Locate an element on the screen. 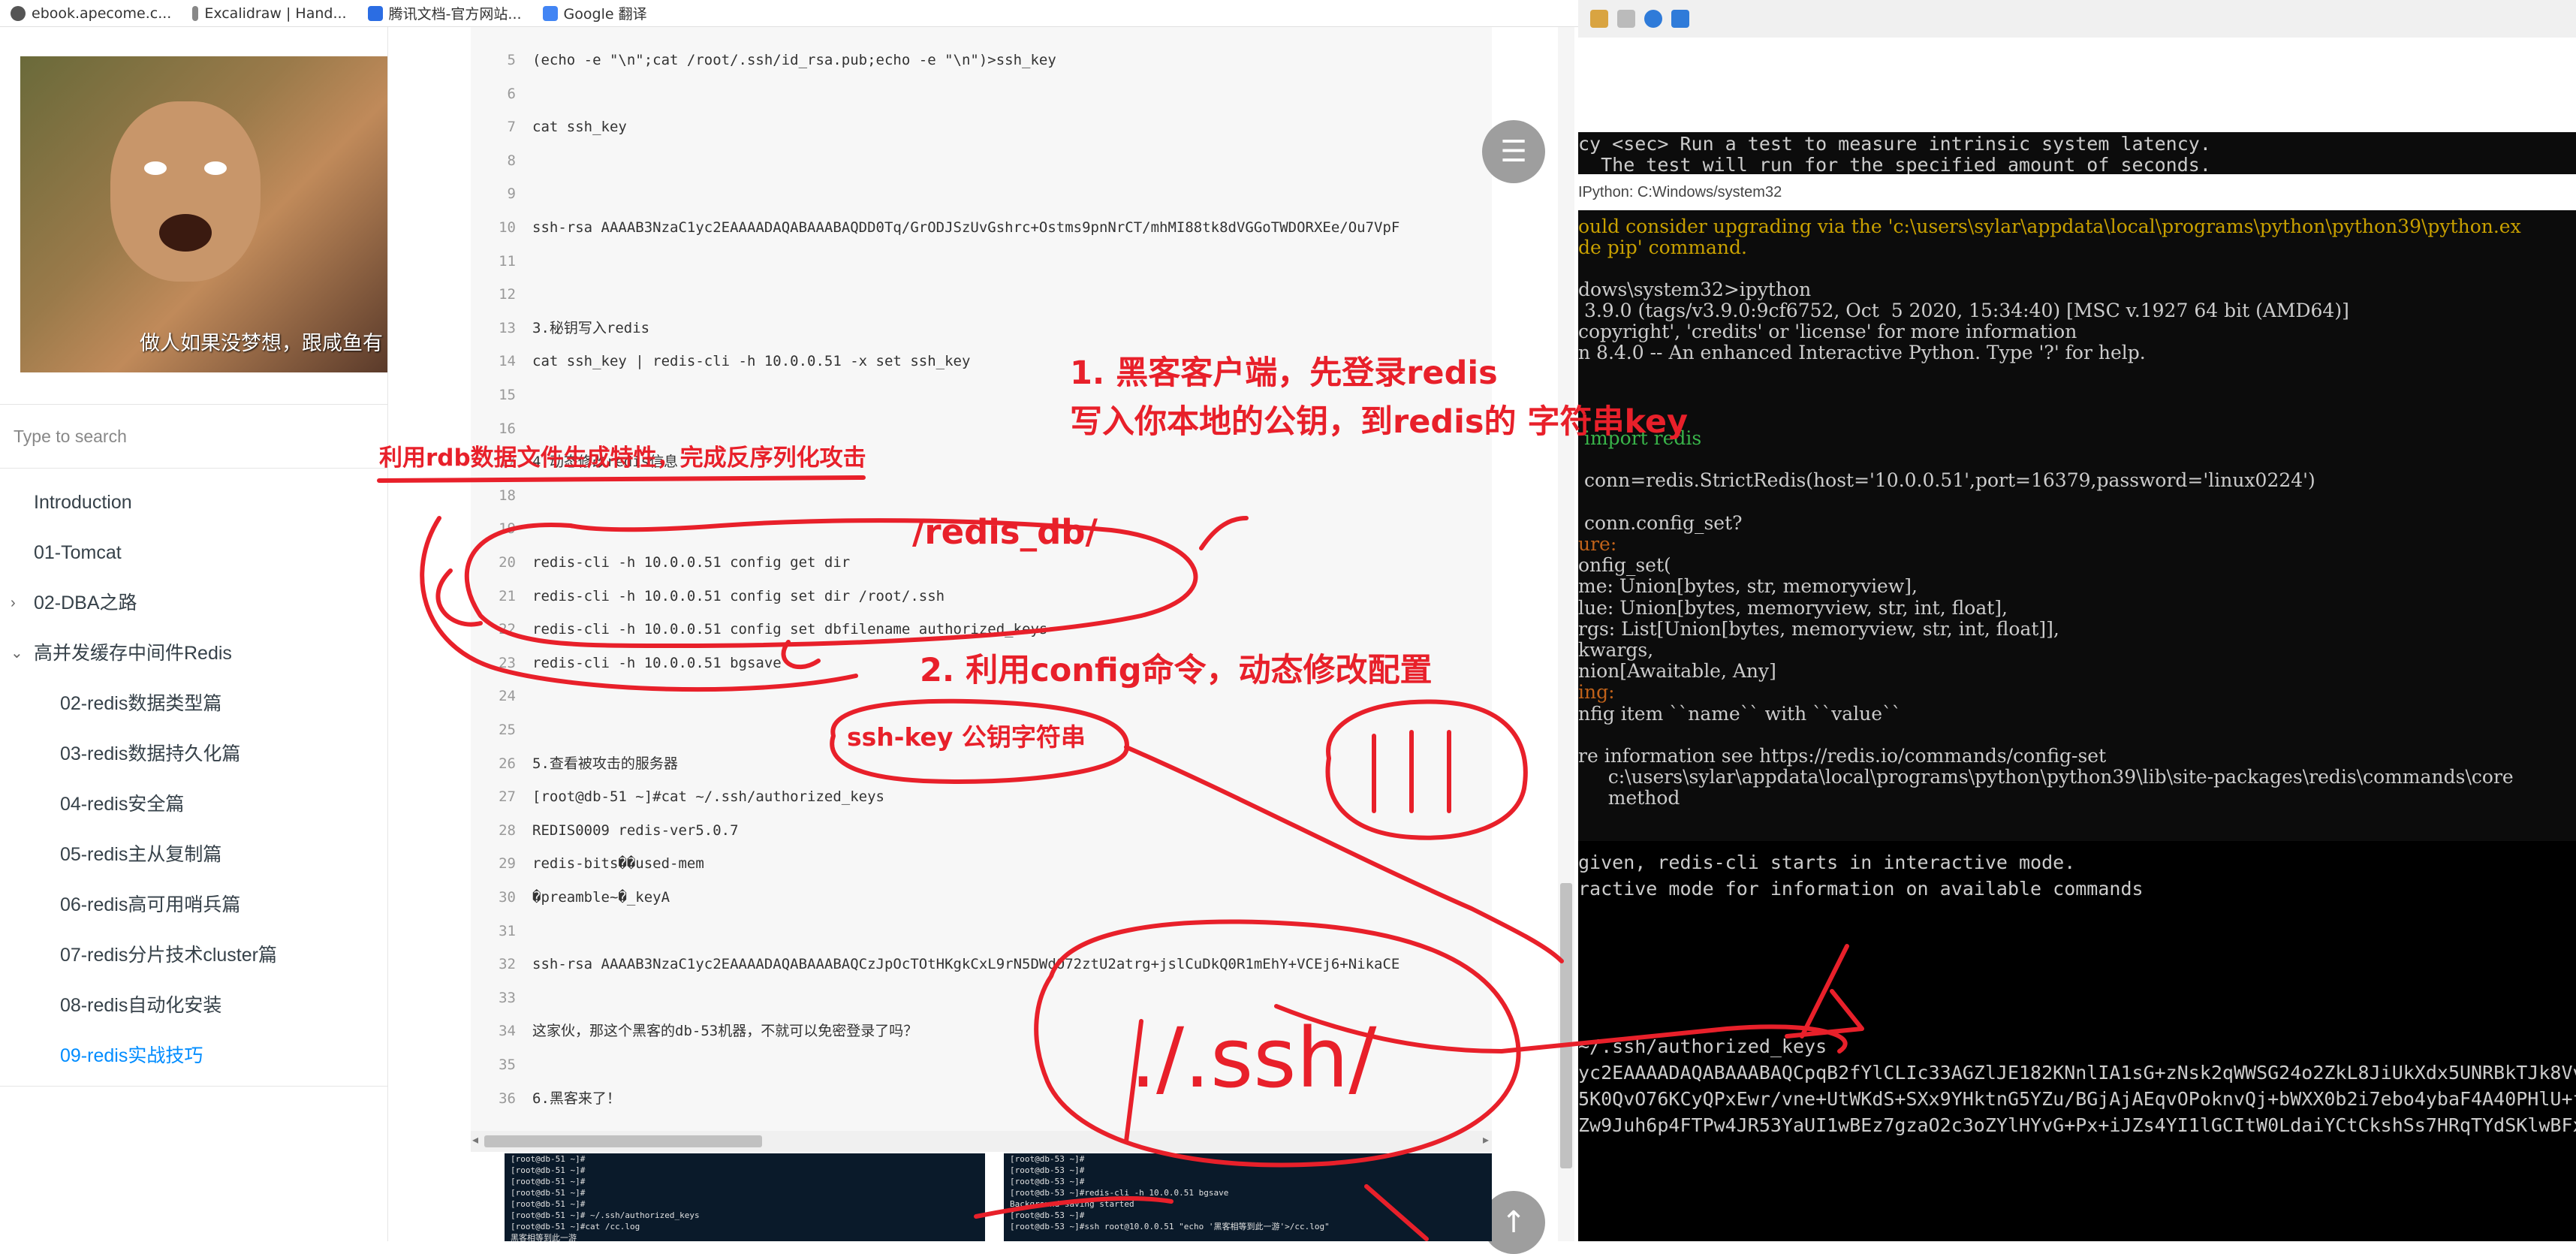 The width and height of the screenshot is (2576, 1254). terminal-line: dows\system32>ipython is located at coordinates (1695, 290).